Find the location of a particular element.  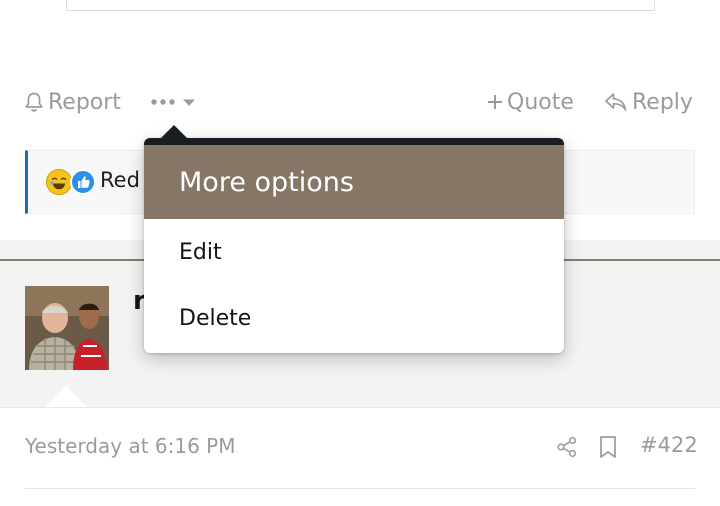

avatar is located at coordinates (67, 328).